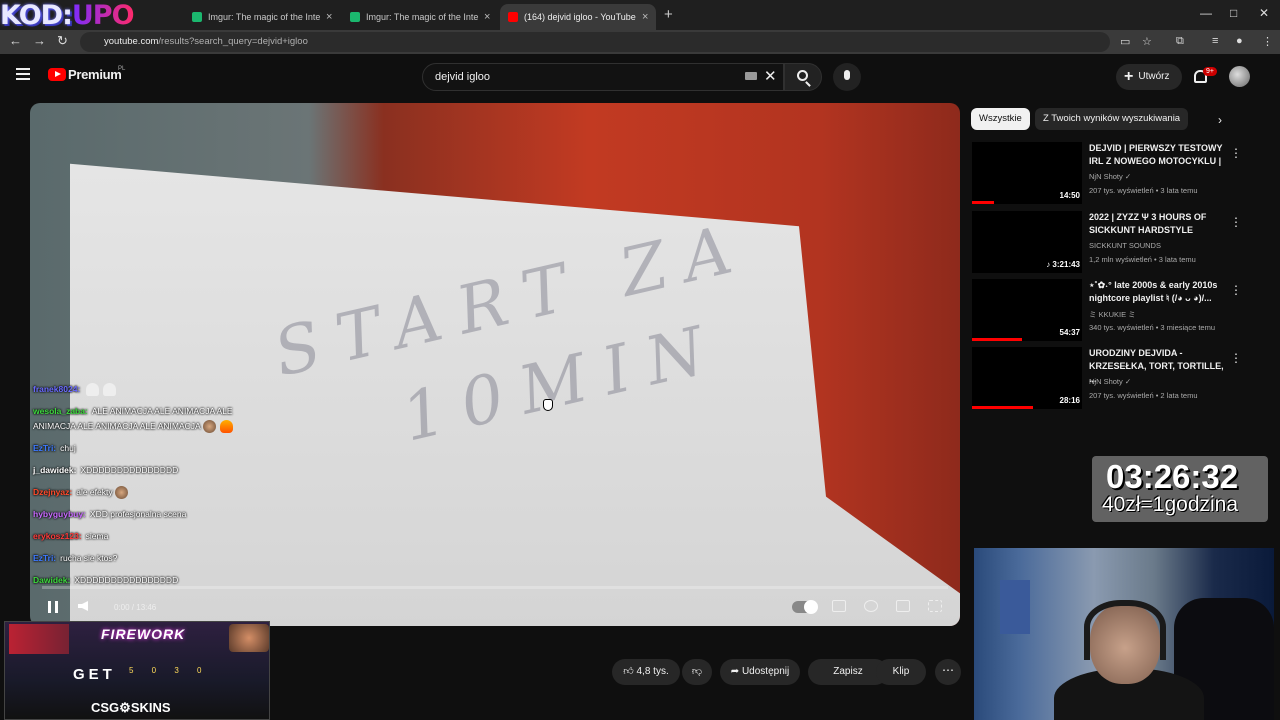 The height and width of the screenshot is (720, 1280). I want to click on chat-message: hybyguybuy: XDD profesjonalna scena, so click(143, 514).